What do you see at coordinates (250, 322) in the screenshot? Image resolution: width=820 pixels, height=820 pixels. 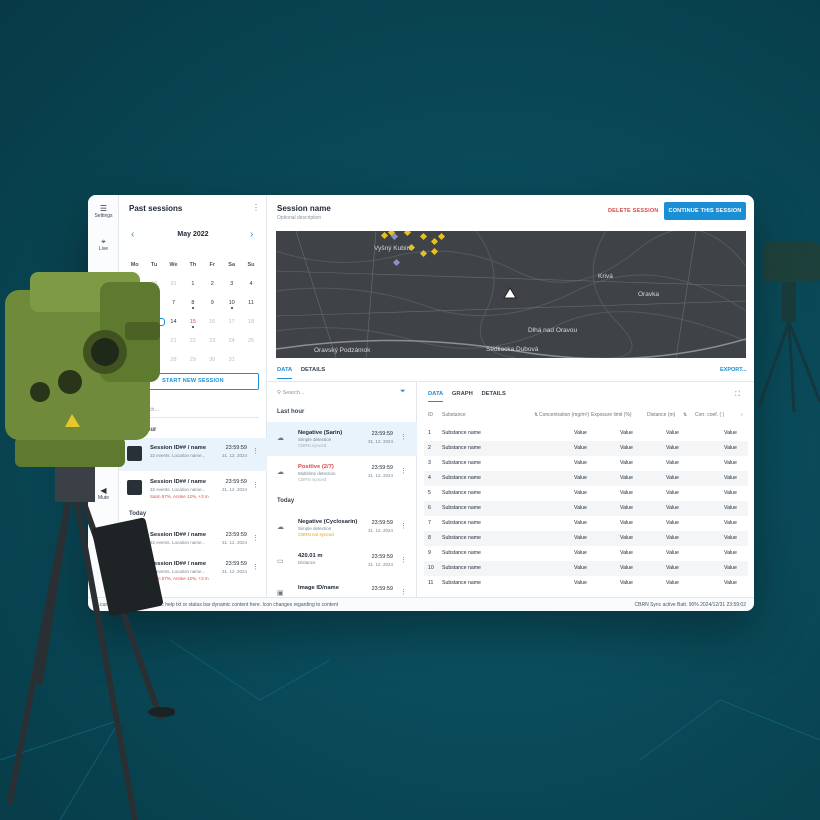 I see `calendar-day: 18` at bounding box center [250, 322].